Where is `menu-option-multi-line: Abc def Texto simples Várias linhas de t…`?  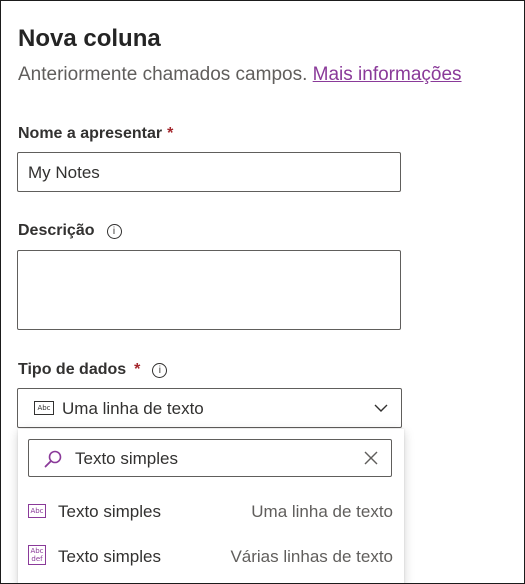 menu-option-multi-line: Abc def Texto simples Várias linhas de t… is located at coordinates (211, 557).